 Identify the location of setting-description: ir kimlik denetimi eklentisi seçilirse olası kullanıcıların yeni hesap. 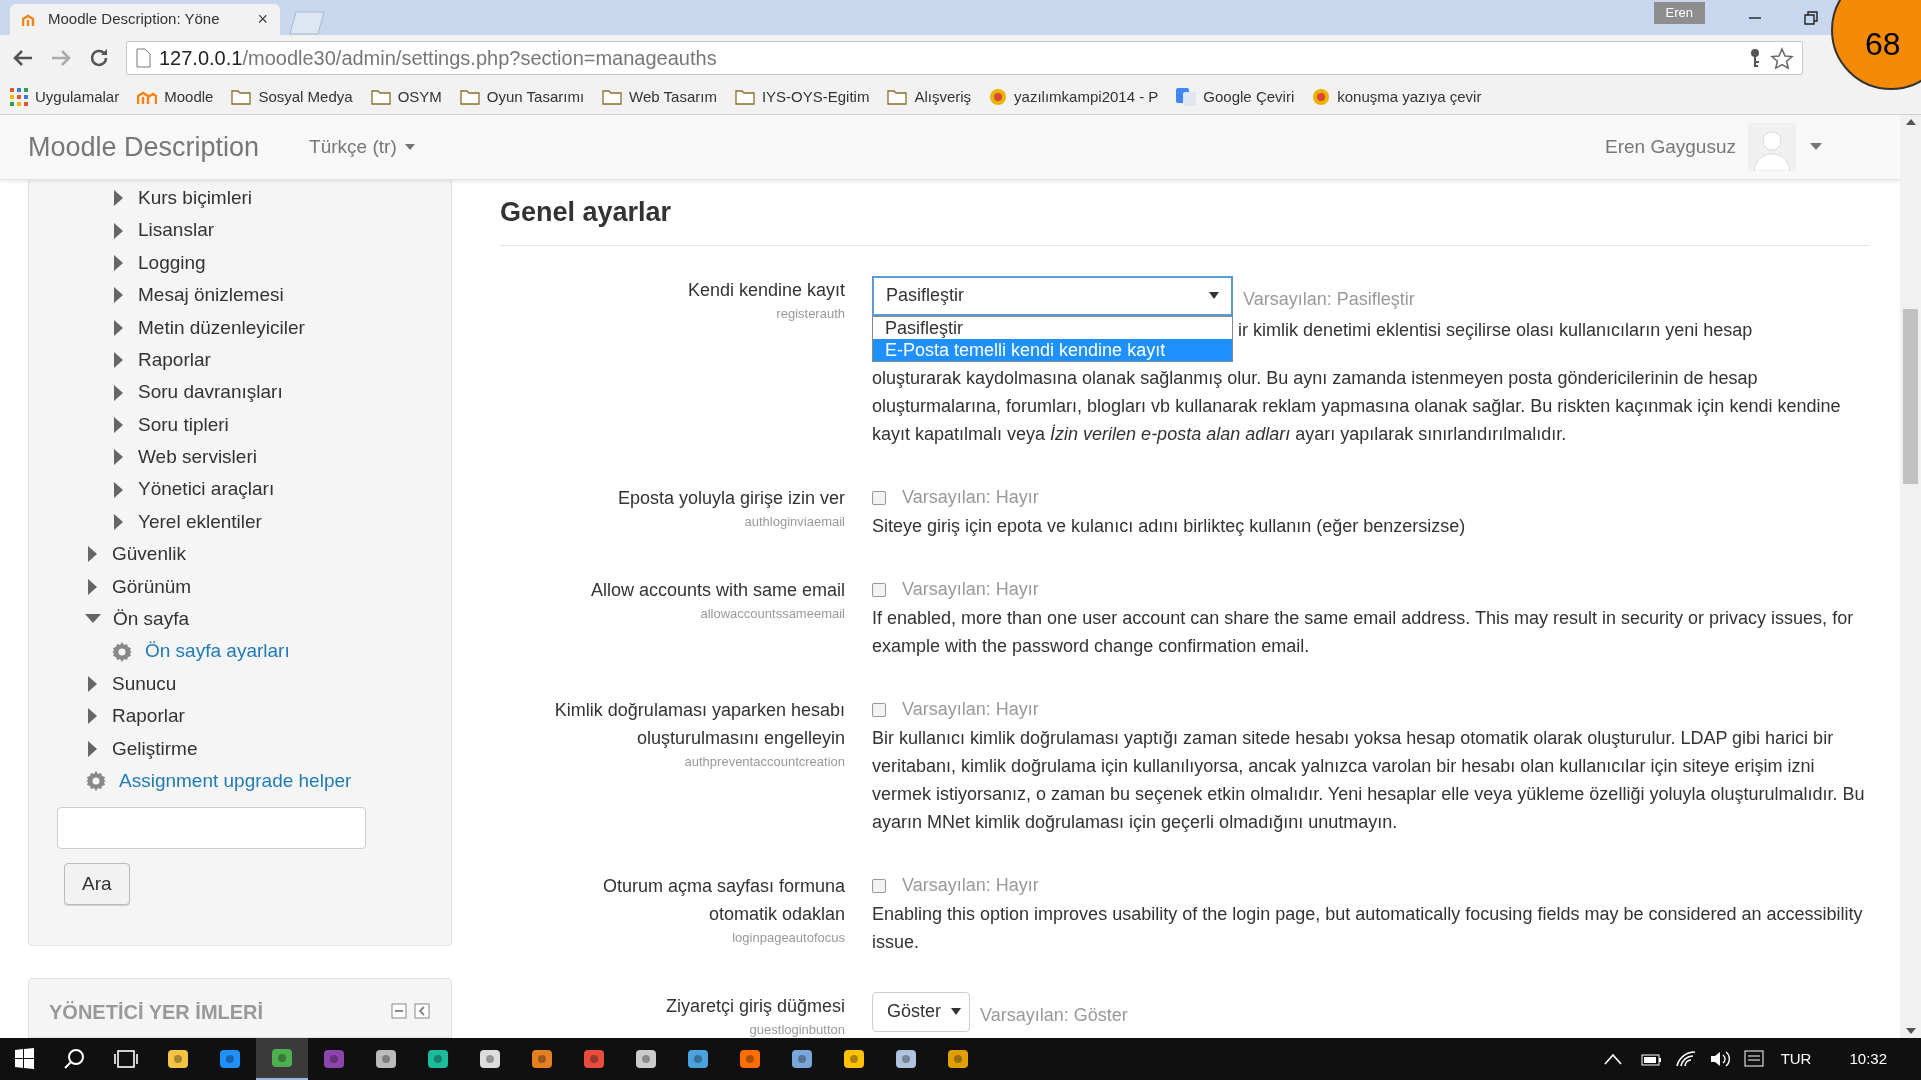
(1495, 330).